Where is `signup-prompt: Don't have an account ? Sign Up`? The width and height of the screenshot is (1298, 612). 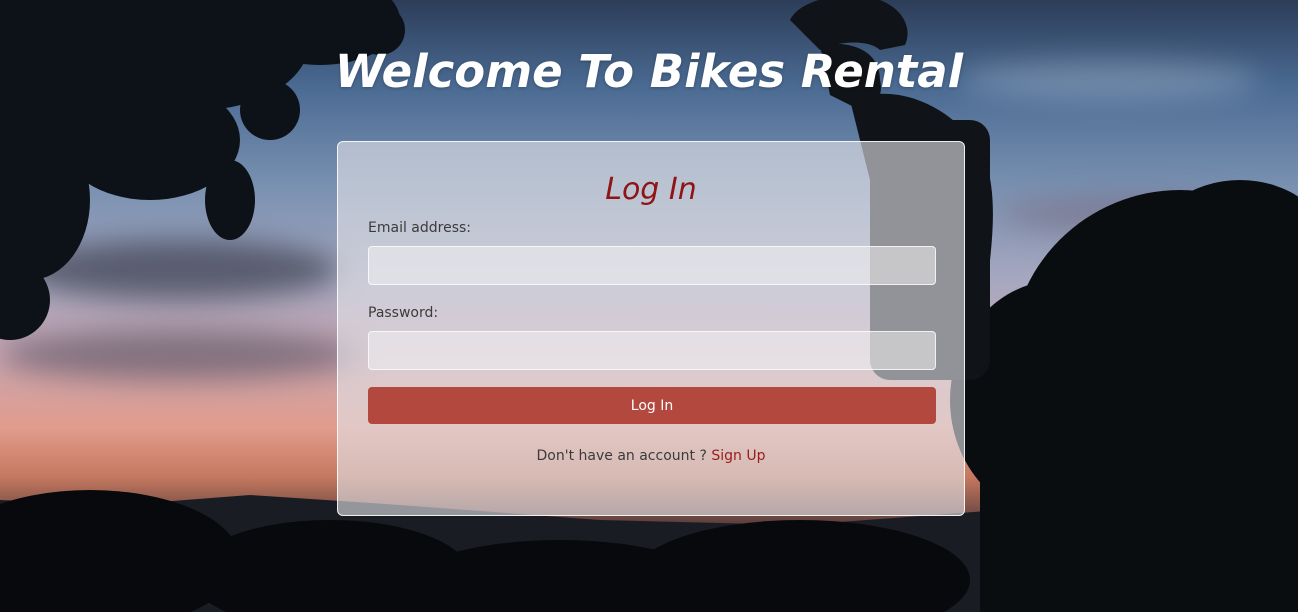
signup-prompt: Don't have an account ? Sign Up is located at coordinates (651, 456).